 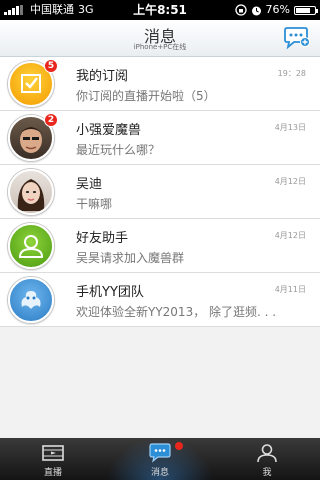 I want to click on message-icon, so click(x=160, y=453).